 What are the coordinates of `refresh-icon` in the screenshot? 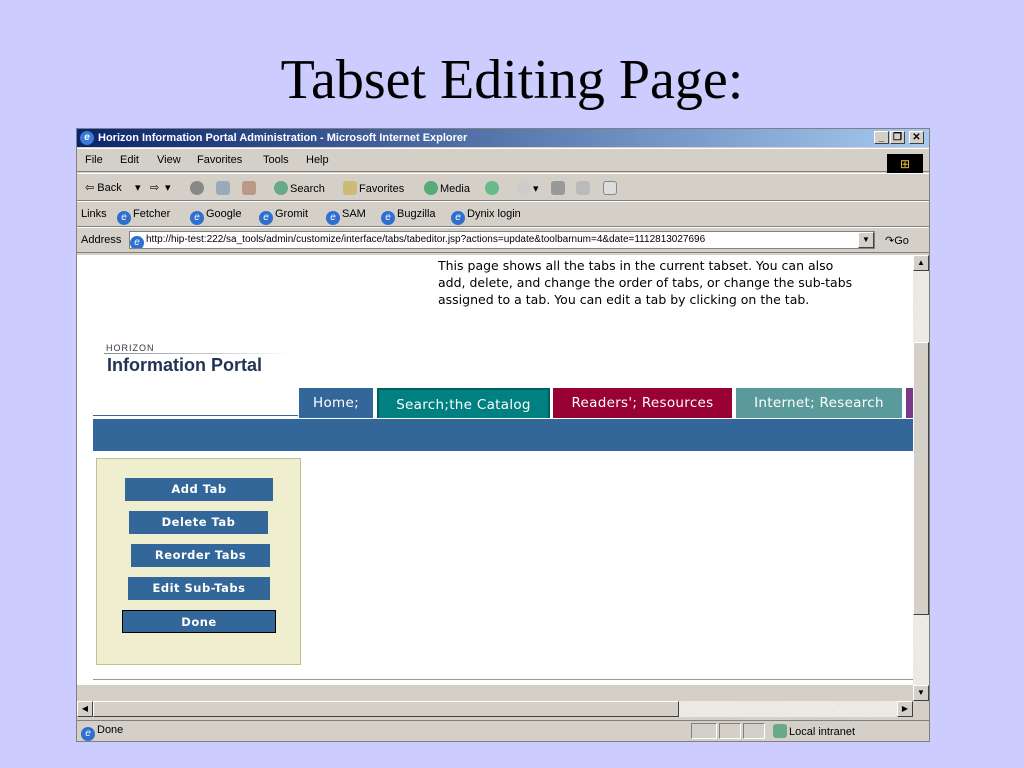 It's located at (224, 188).